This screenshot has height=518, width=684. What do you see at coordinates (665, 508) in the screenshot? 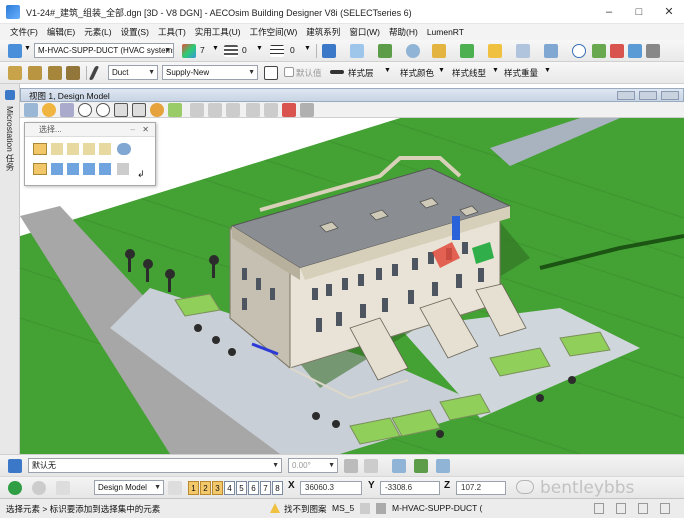
I see `print-status-icon` at bounding box center [665, 508].